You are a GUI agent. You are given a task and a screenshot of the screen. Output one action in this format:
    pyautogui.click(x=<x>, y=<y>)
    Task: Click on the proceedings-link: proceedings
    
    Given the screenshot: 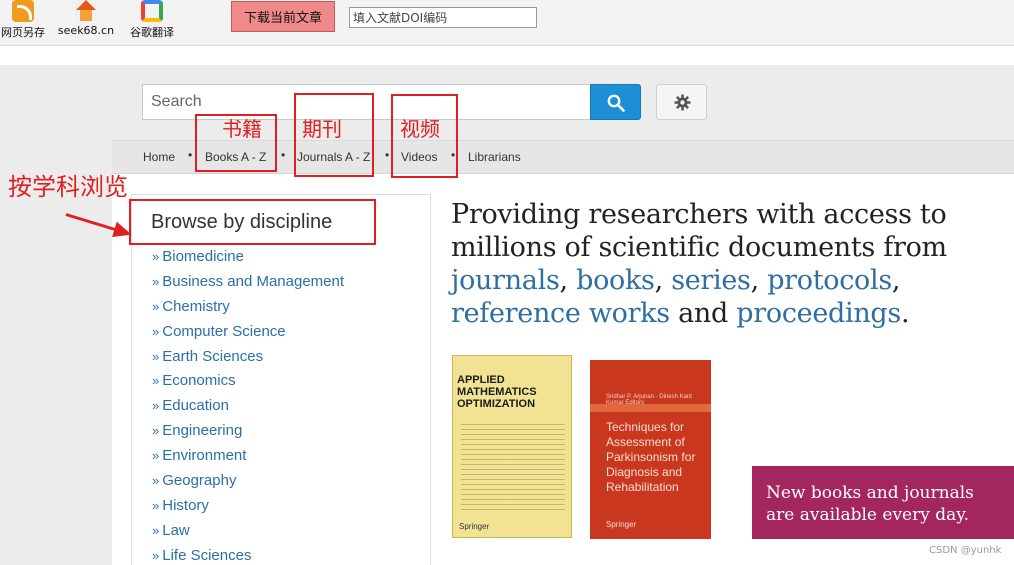 What is the action you would take?
    pyautogui.click(x=818, y=313)
    